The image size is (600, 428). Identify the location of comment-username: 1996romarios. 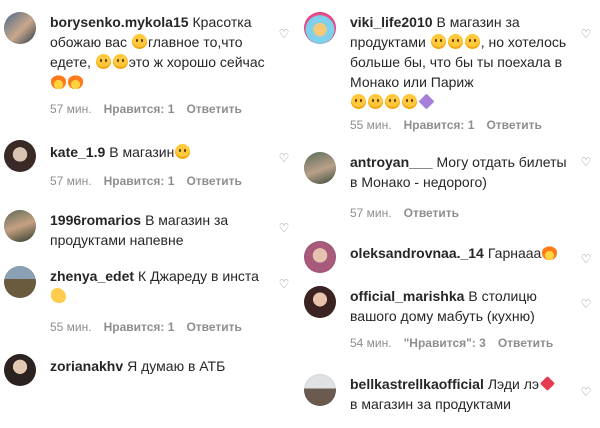
(95, 220).